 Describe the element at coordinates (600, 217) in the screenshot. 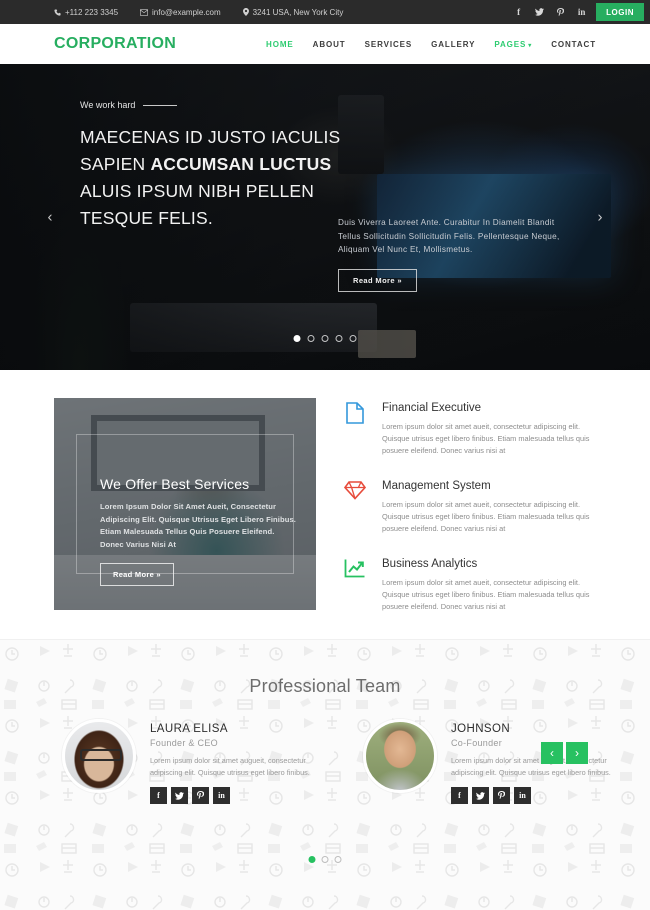

I see `hero-next-arrow: ›` at that location.